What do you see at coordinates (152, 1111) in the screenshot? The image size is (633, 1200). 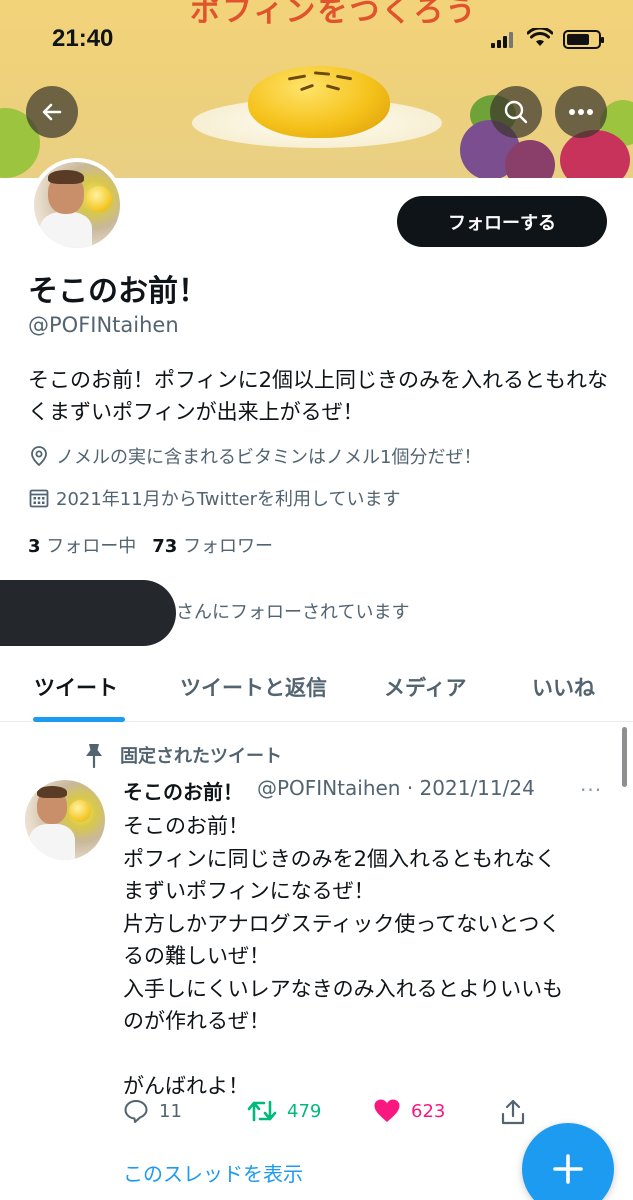 I see `reply-button: 11` at bounding box center [152, 1111].